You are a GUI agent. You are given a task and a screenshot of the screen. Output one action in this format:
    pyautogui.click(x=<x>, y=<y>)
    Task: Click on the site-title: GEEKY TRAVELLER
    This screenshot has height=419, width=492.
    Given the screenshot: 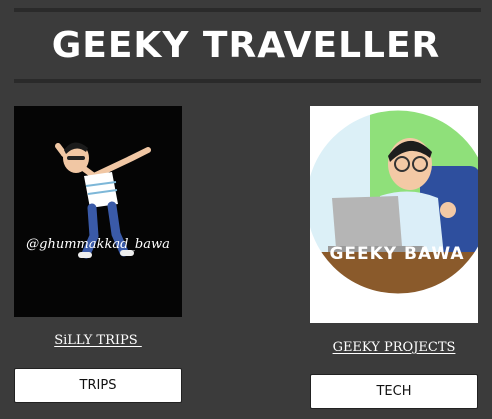 What is the action you would take?
    pyautogui.click(x=246, y=45)
    